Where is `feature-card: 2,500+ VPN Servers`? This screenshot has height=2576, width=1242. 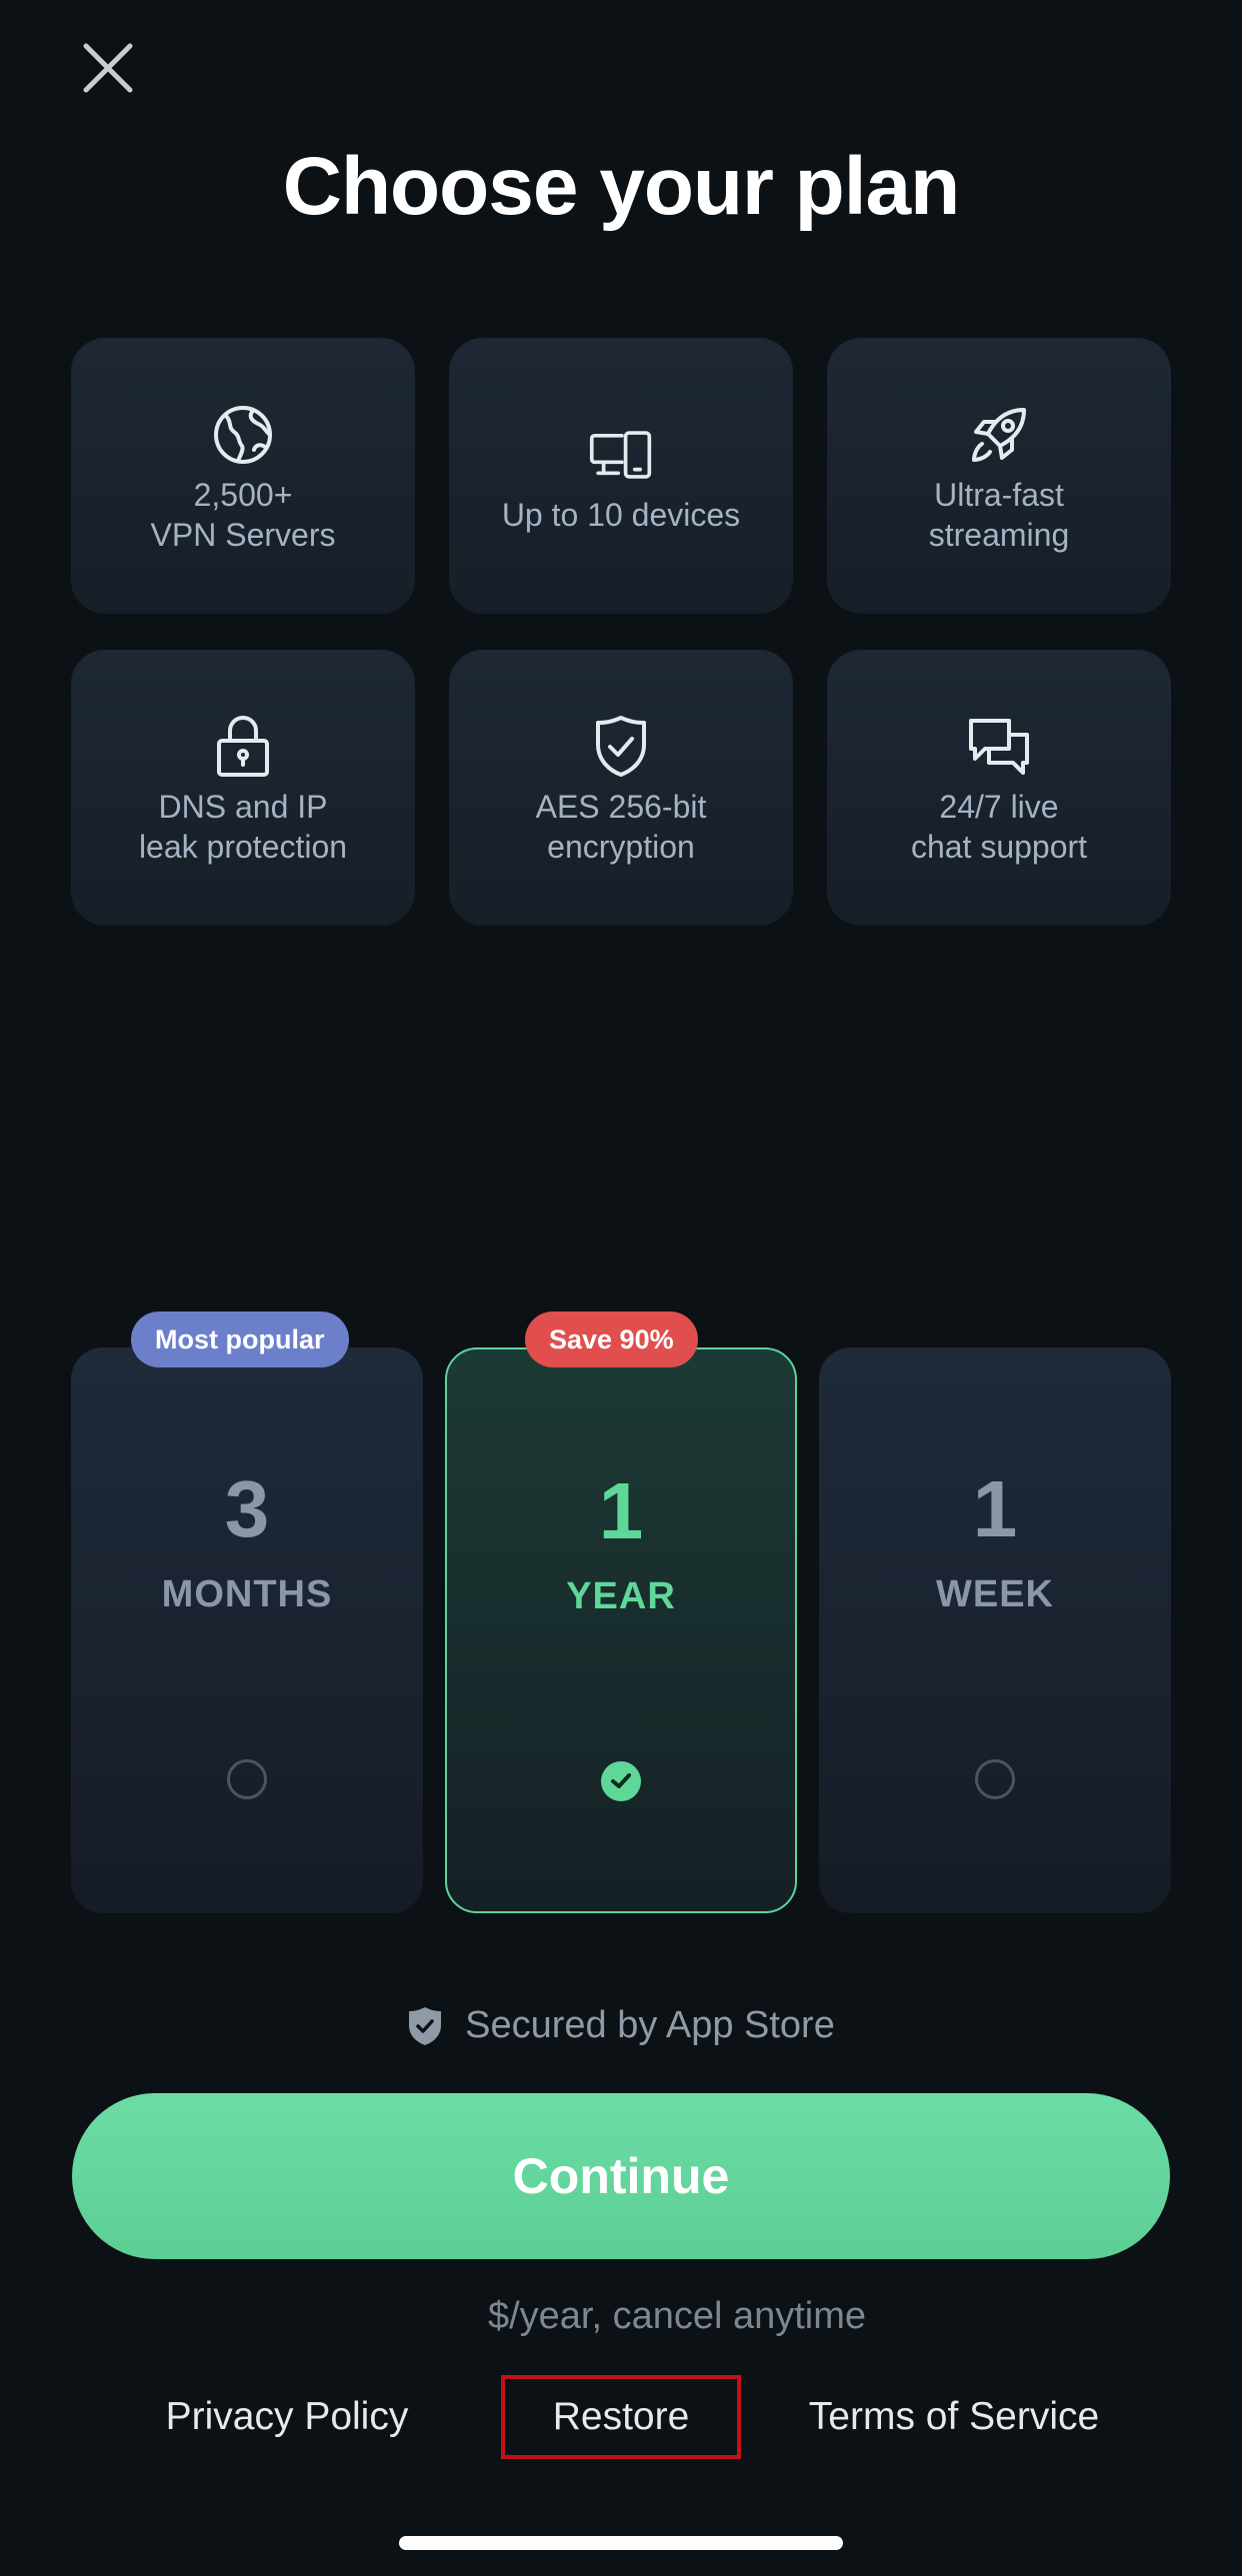 feature-card: 2,500+ VPN Servers is located at coordinates (243, 476).